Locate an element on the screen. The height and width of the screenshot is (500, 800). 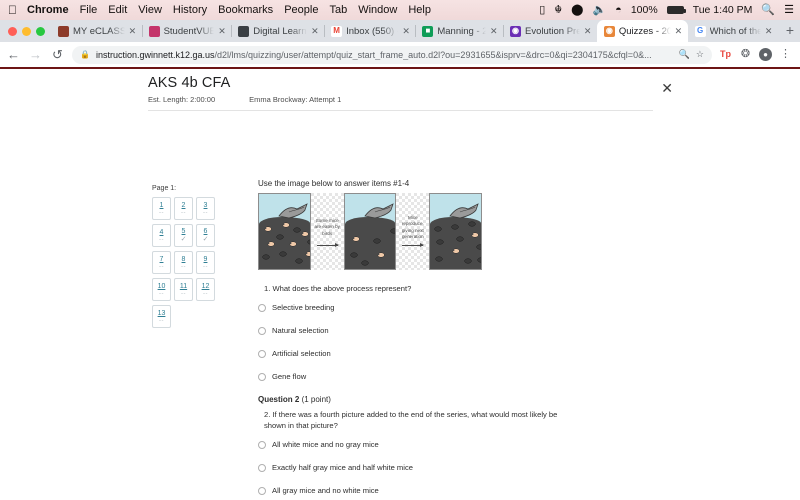
browser-tab-manning: ■ Manning - 2 ✕ is located at coordinates (459, 31).